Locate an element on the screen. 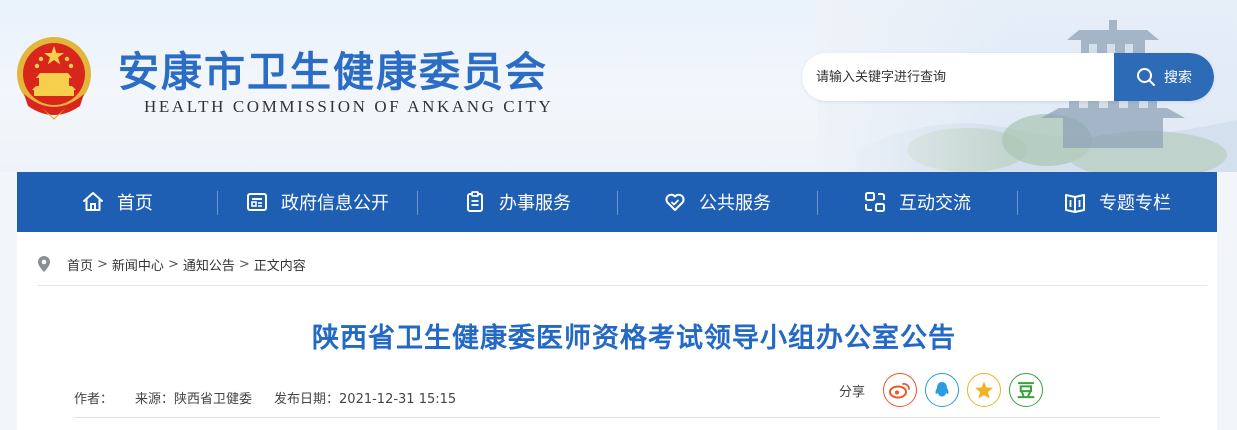  share-bar: 分享 豆 is located at coordinates (945, 390).